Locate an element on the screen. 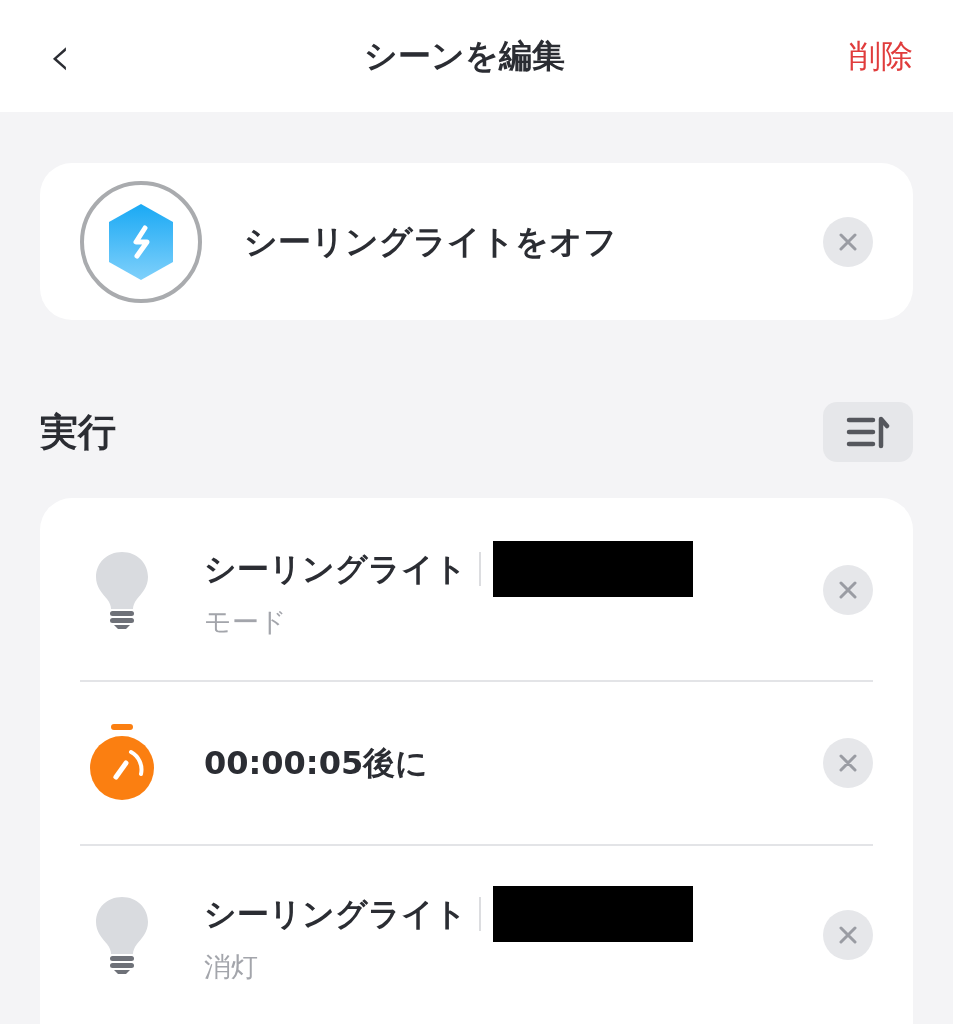 This screenshot has height=1024, width=953. action-title: 00:00:05後に is located at coordinates (316, 763).